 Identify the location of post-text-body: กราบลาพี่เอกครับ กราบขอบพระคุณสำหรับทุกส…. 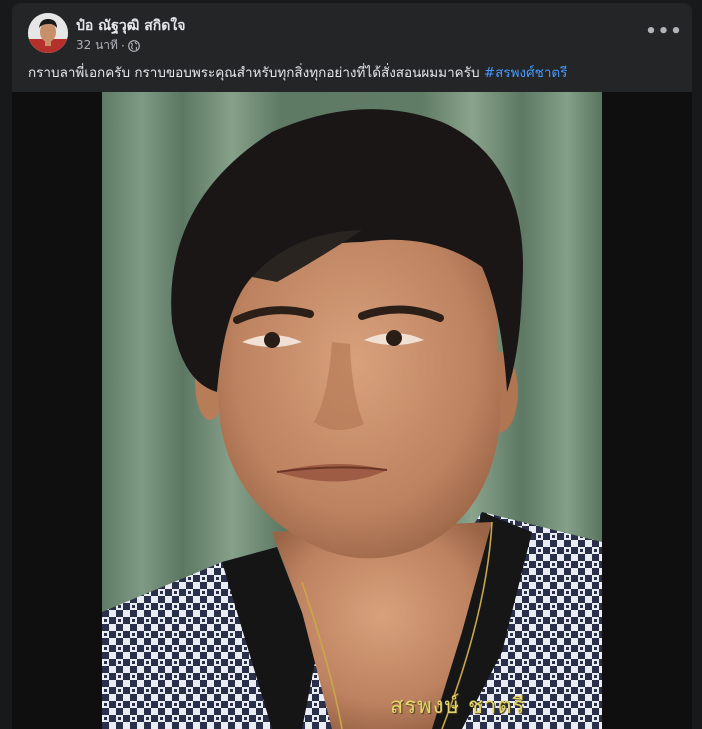
(256, 73).